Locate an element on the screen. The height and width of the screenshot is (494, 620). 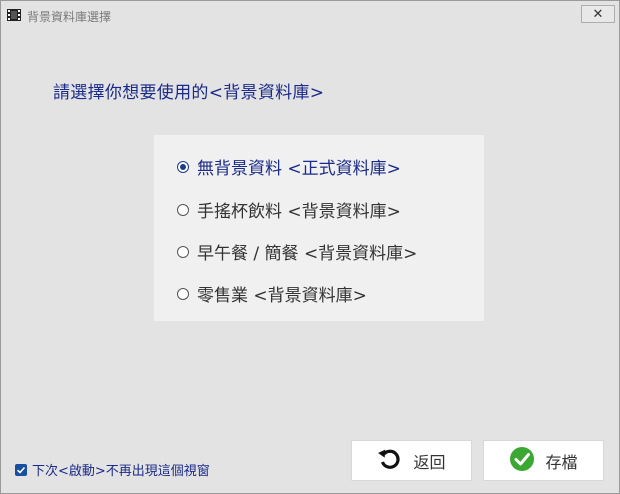
film-app-icon is located at coordinates (14, 15).